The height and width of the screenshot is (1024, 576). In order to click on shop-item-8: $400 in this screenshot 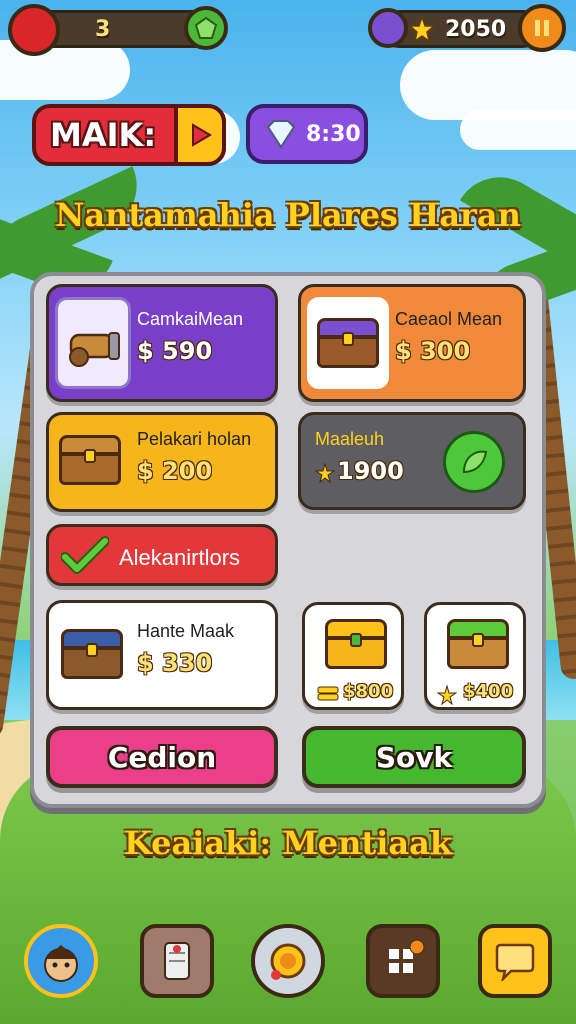, I will do `click(475, 656)`.